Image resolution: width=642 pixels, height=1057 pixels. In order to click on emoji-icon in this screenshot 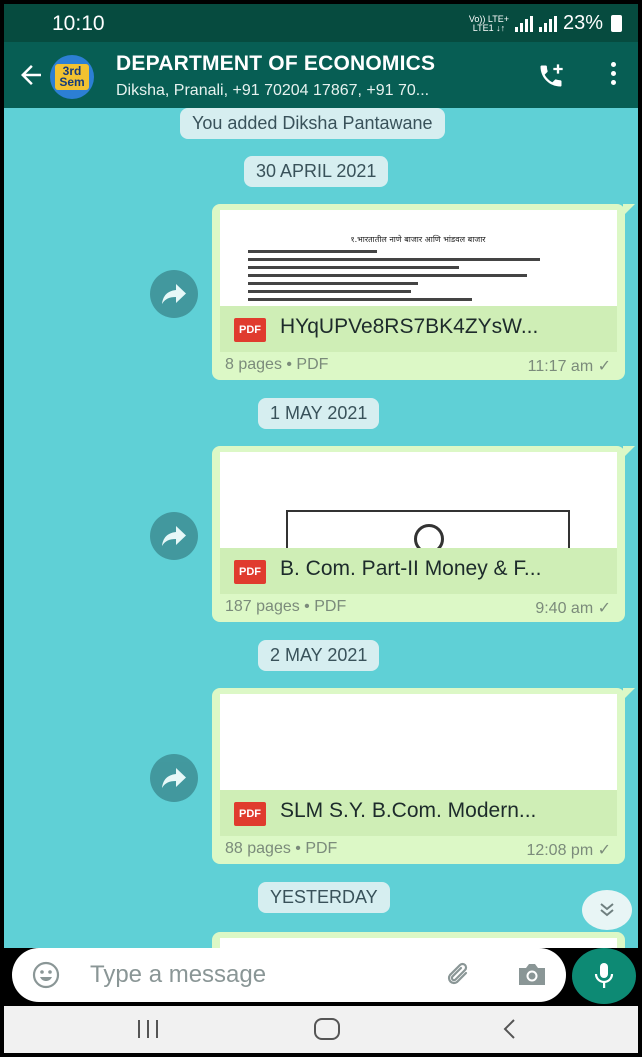, I will do `click(46, 975)`.